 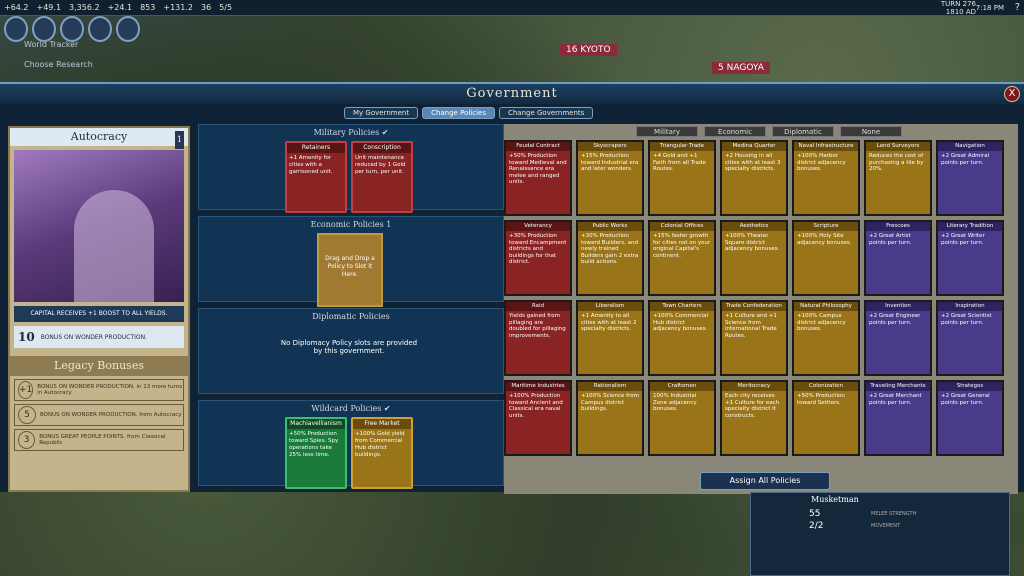 I want to click on melee-label: MELEE STRENGTH, so click(x=894, y=514).